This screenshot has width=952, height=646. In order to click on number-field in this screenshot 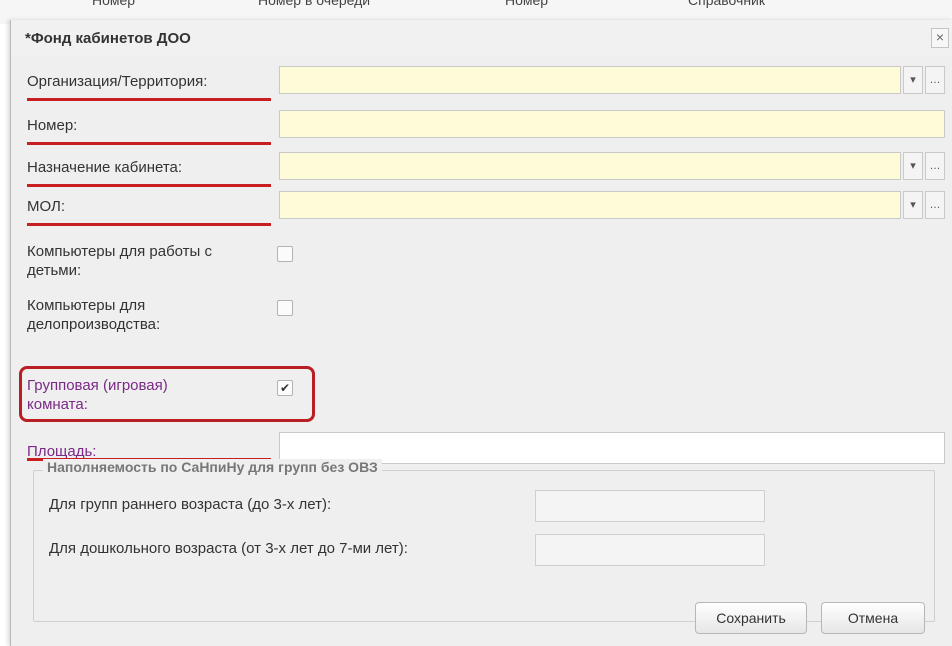, I will do `click(612, 124)`.